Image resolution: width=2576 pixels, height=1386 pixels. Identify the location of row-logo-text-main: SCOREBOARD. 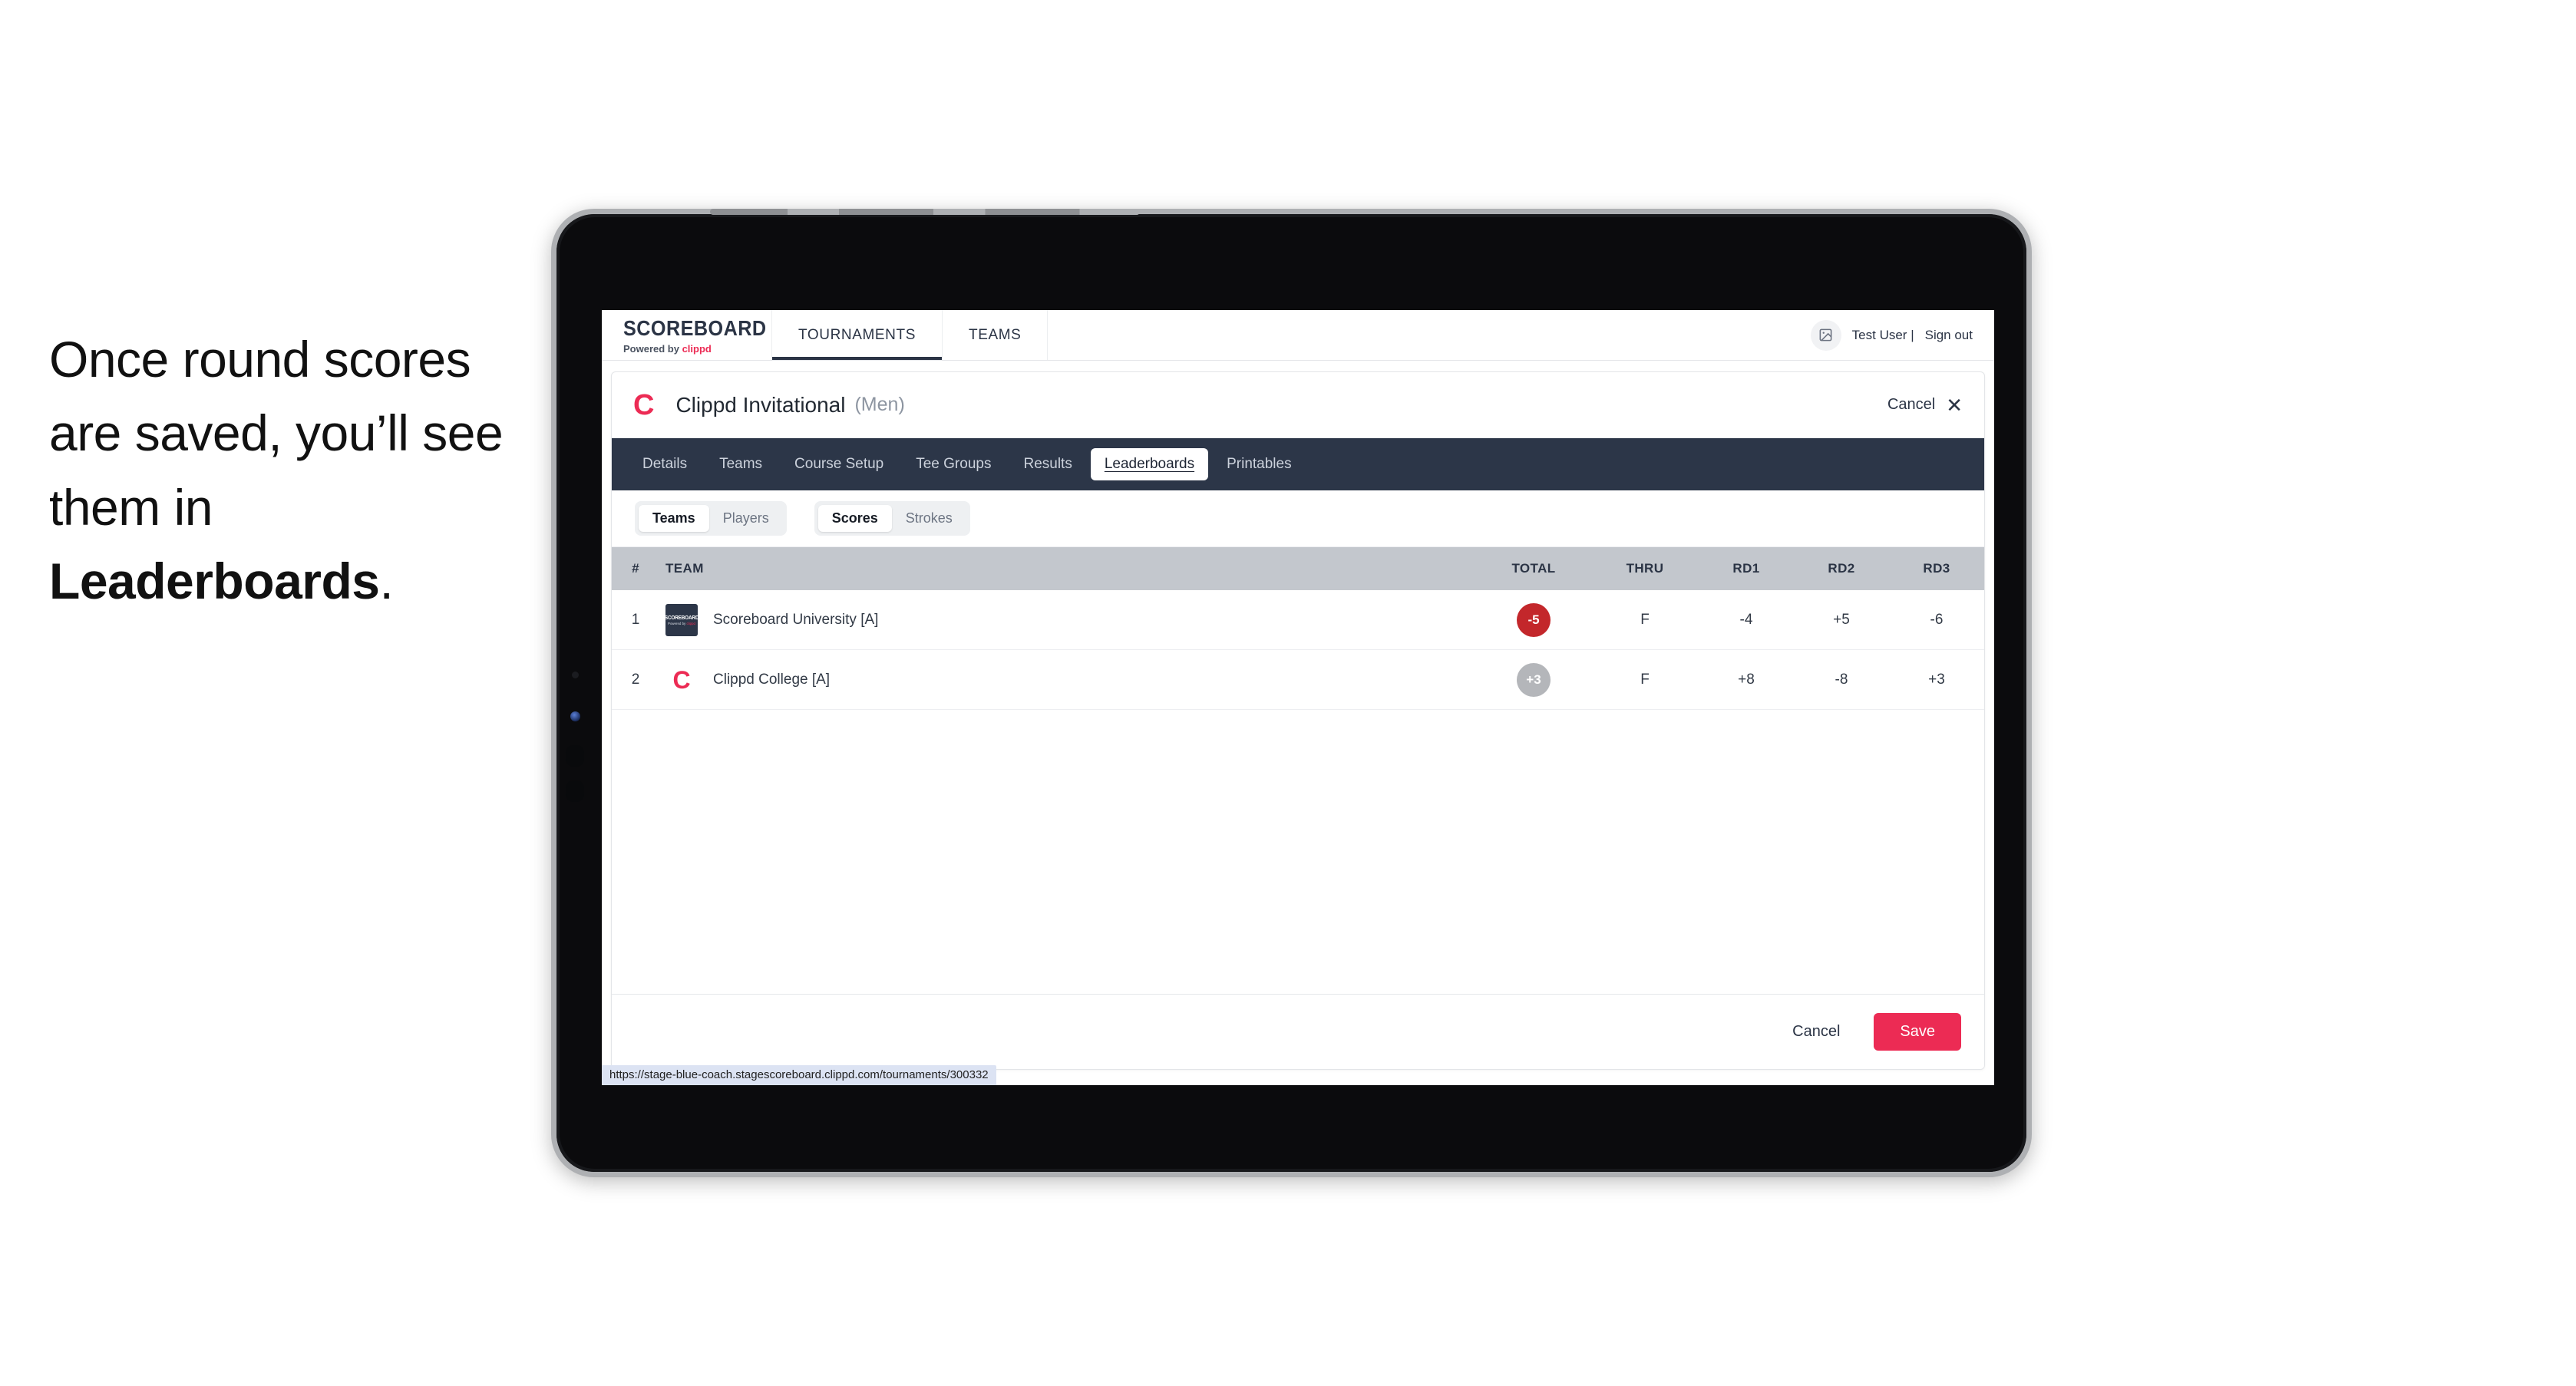
(681, 617).